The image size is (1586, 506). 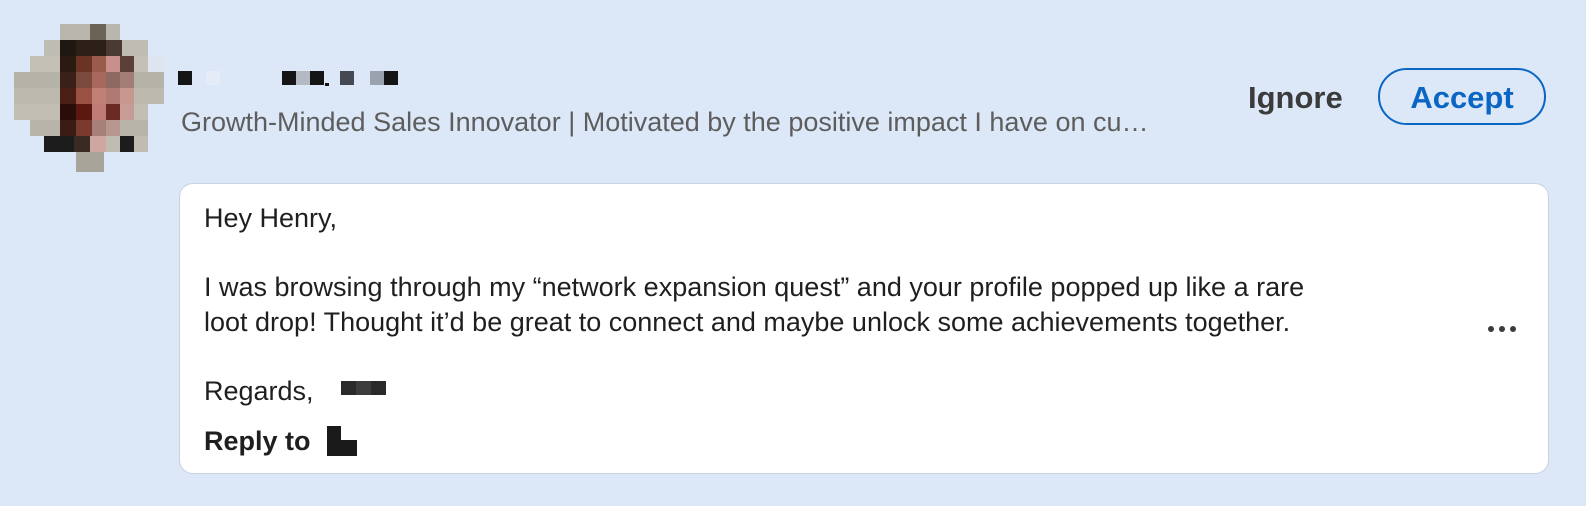 I want to click on more-options-icon, so click(x=1502, y=326).